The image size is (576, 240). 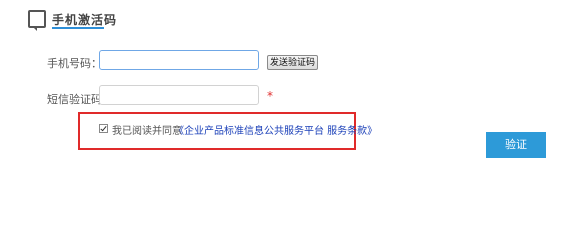 What do you see at coordinates (270, 96) in the screenshot?
I see `required-mark: *` at bounding box center [270, 96].